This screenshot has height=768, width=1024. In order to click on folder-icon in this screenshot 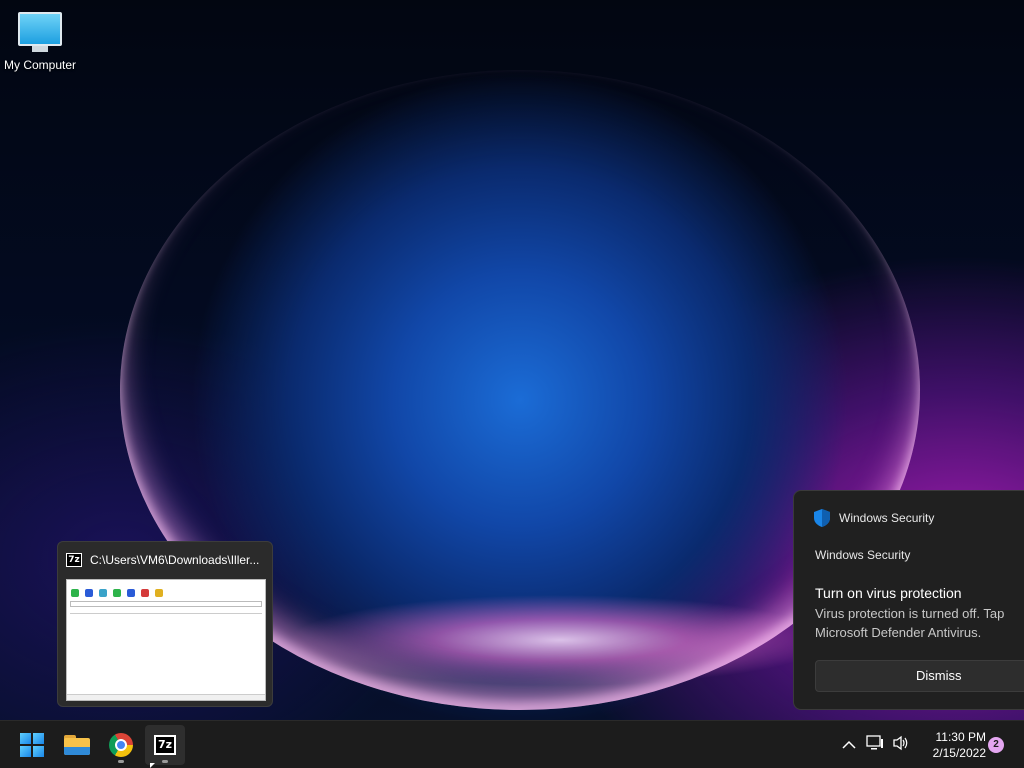, I will do `click(77, 745)`.